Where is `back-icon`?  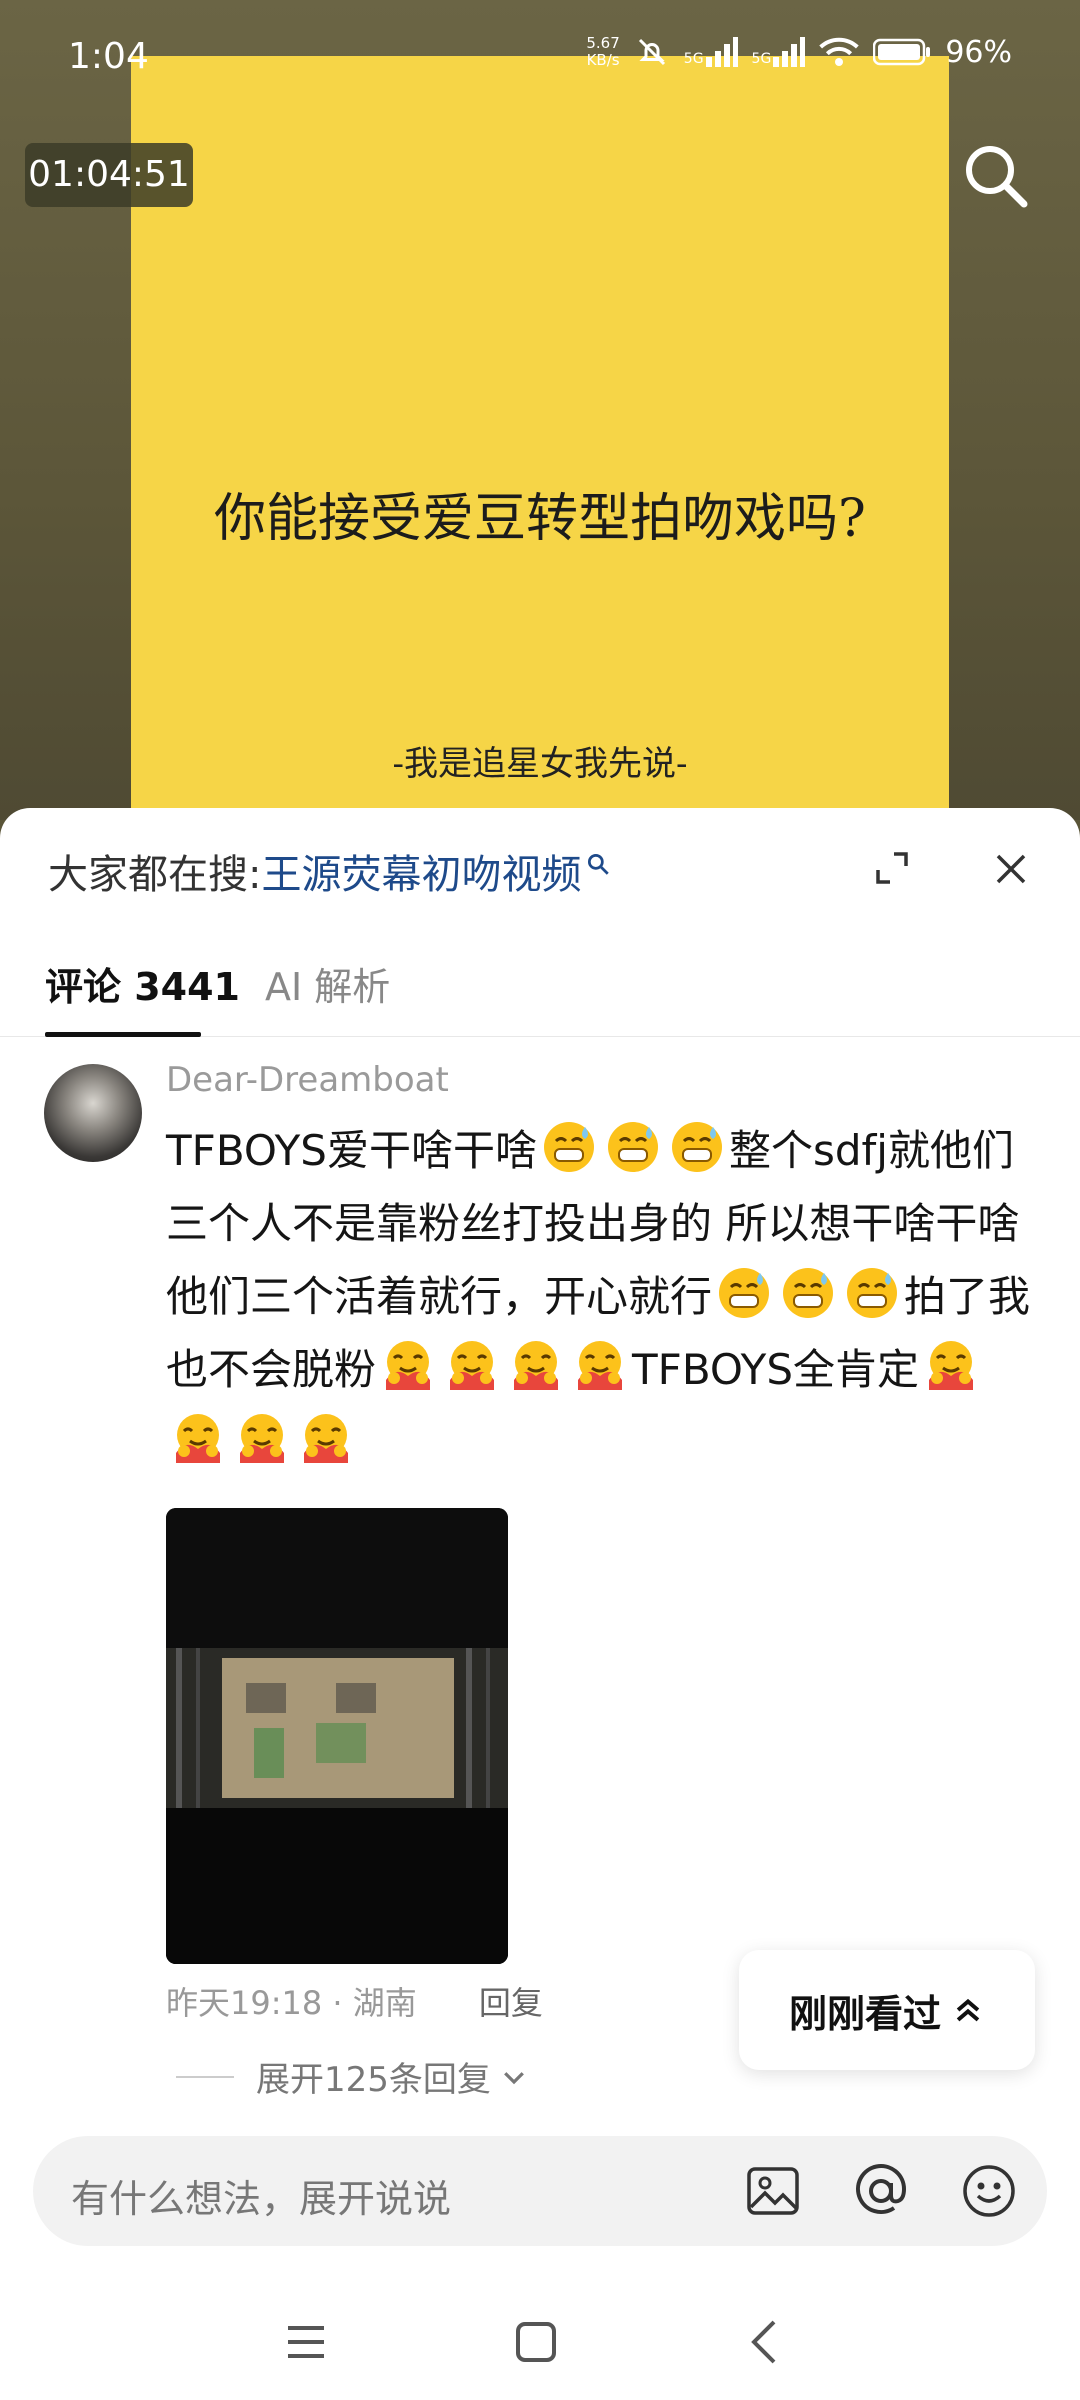
back-icon is located at coordinates (766, 2342).